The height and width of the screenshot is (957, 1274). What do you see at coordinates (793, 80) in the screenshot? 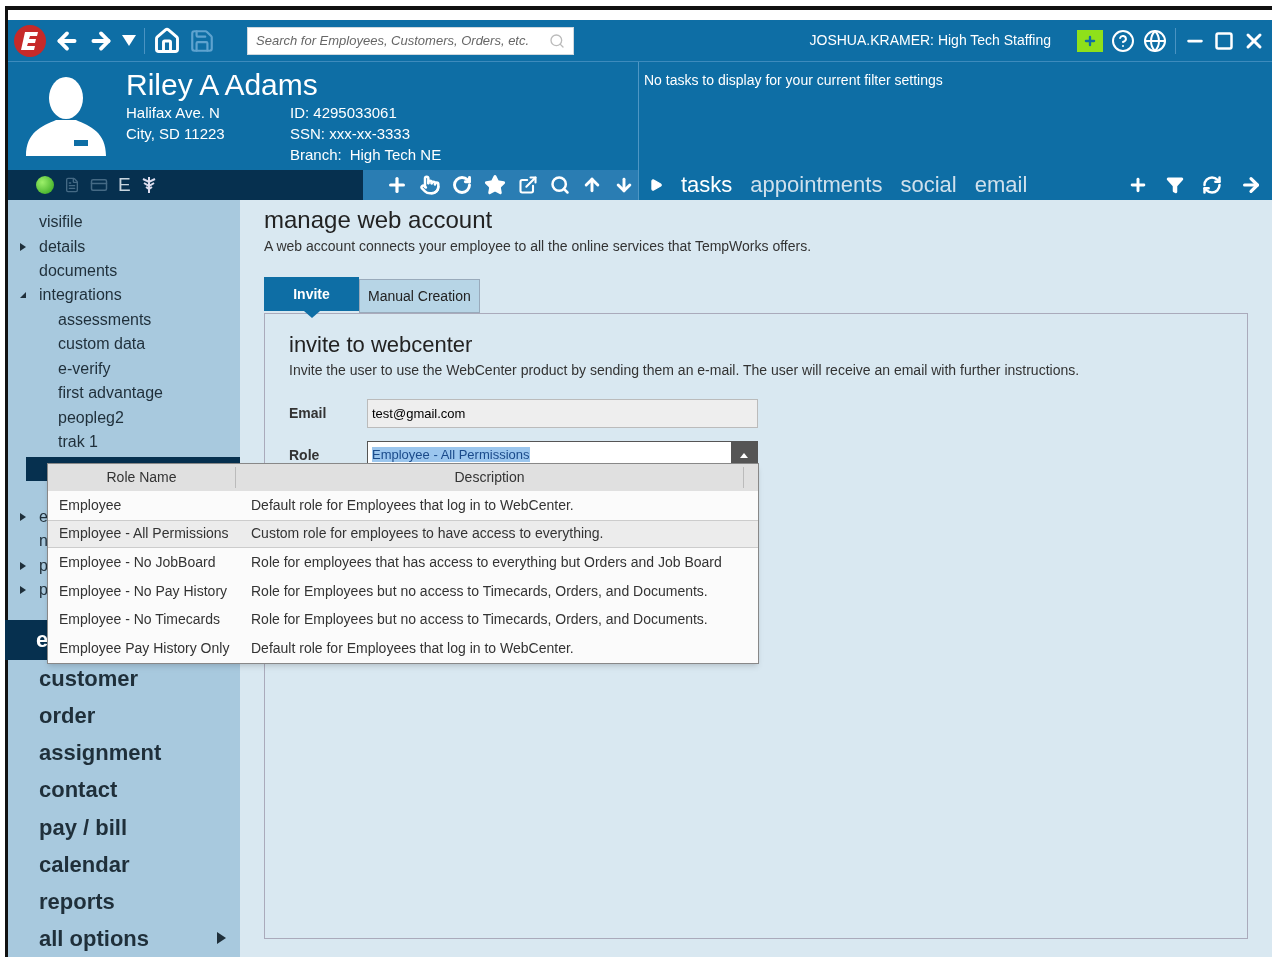
I see `tasks-message: No tasks to display for your current filter settings` at bounding box center [793, 80].